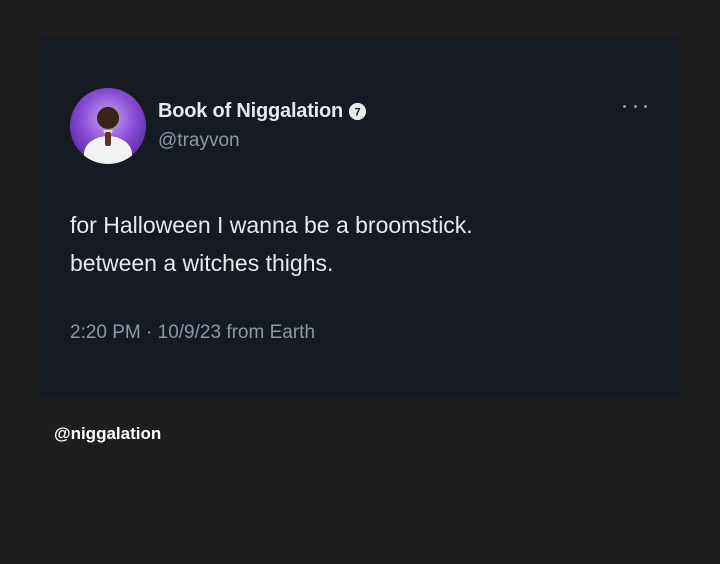  What do you see at coordinates (199, 141) in the screenshot?
I see `user-handle: @trayvon` at bounding box center [199, 141].